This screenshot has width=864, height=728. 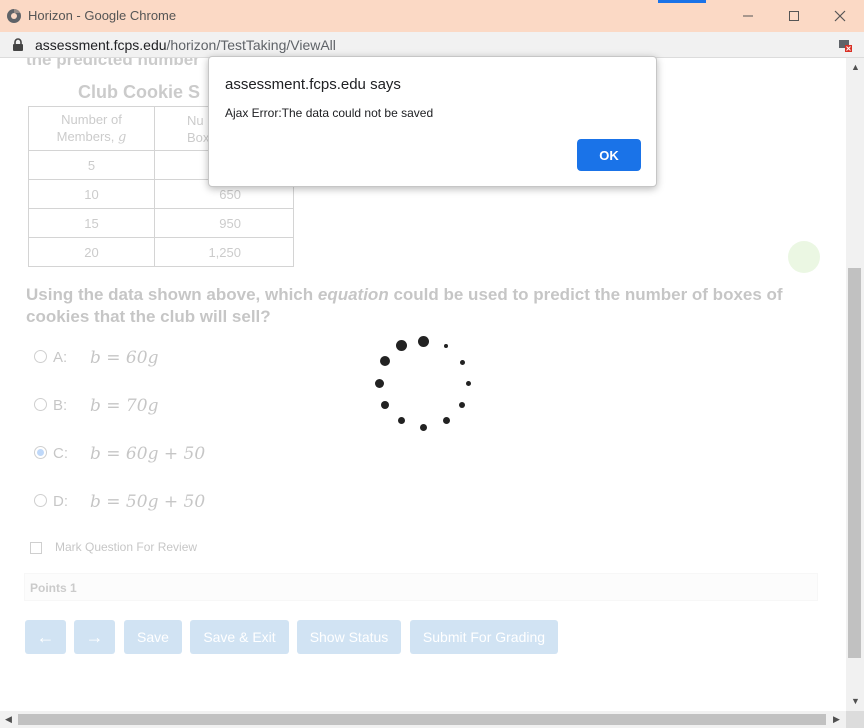 What do you see at coordinates (161, 252) in the screenshot?
I see `table-row: 20 1,250` at bounding box center [161, 252].